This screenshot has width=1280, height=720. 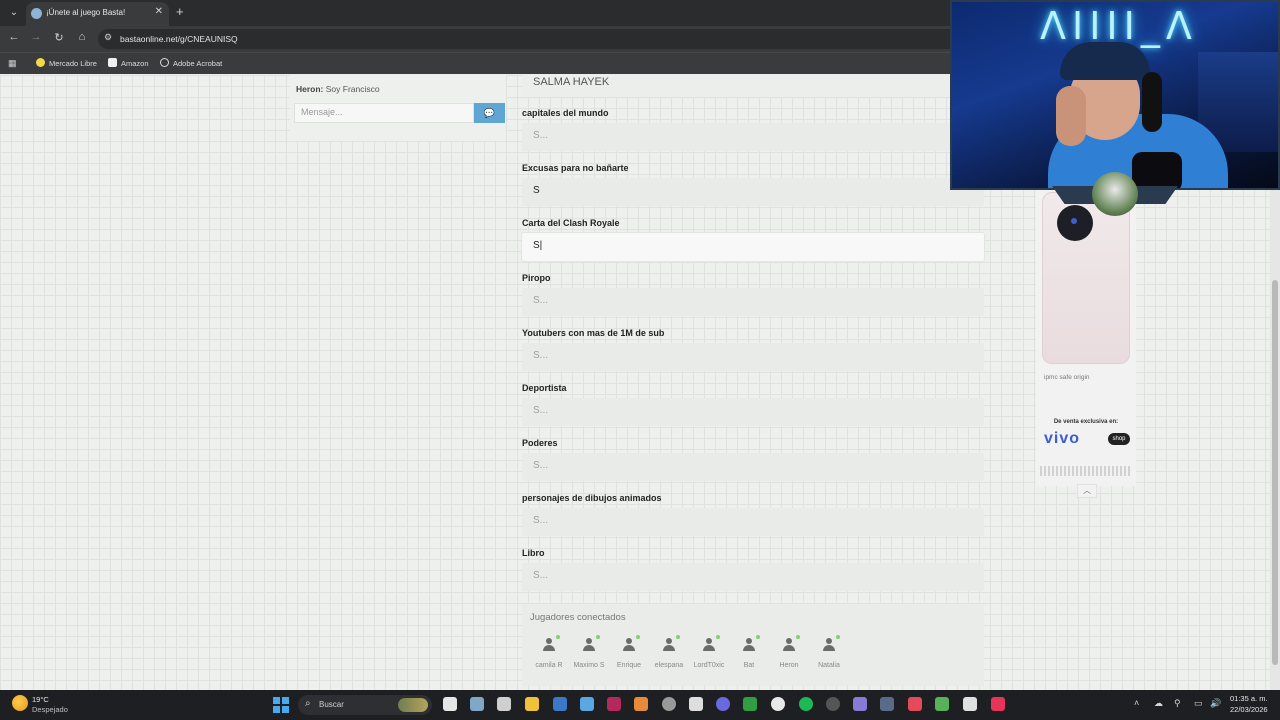 What do you see at coordinates (592, 498) in the screenshot?
I see `field-label-dibujos-animados: personajes de dibujos animados` at bounding box center [592, 498].